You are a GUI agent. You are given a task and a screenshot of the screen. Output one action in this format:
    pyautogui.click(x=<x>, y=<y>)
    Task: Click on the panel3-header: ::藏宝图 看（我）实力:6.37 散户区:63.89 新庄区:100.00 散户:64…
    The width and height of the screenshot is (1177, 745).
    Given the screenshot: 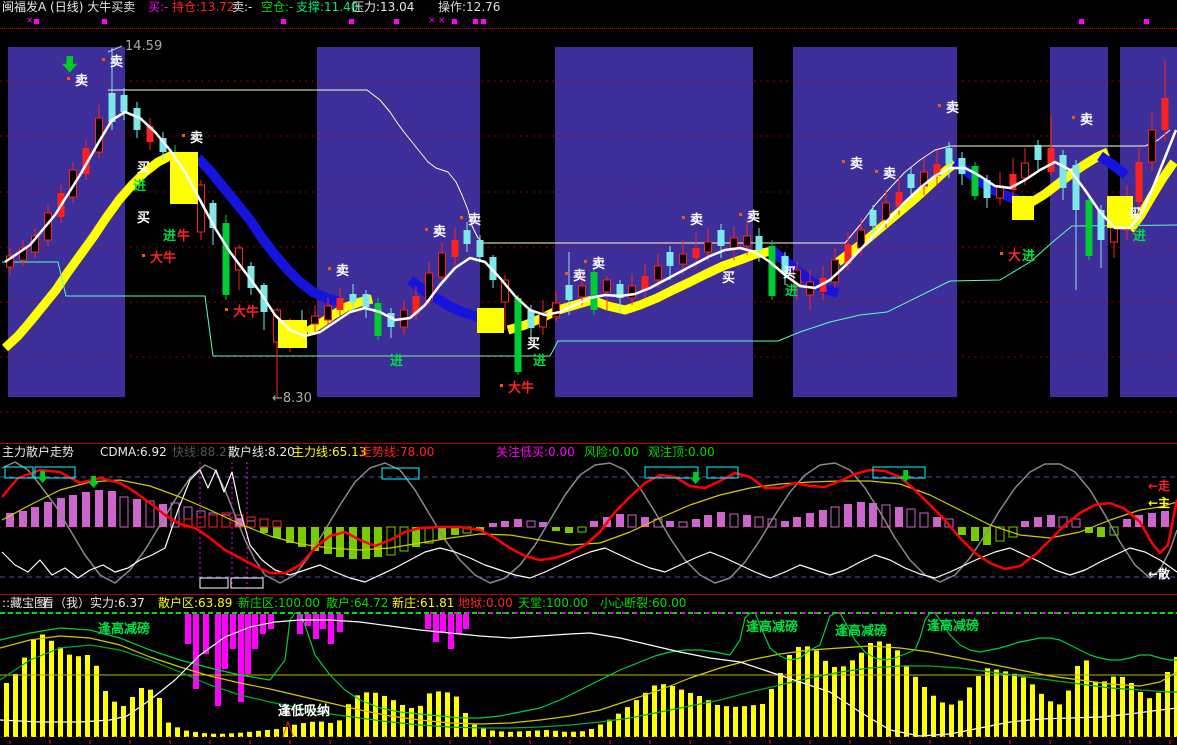 What is the action you would take?
    pyautogui.click(x=588, y=603)
    